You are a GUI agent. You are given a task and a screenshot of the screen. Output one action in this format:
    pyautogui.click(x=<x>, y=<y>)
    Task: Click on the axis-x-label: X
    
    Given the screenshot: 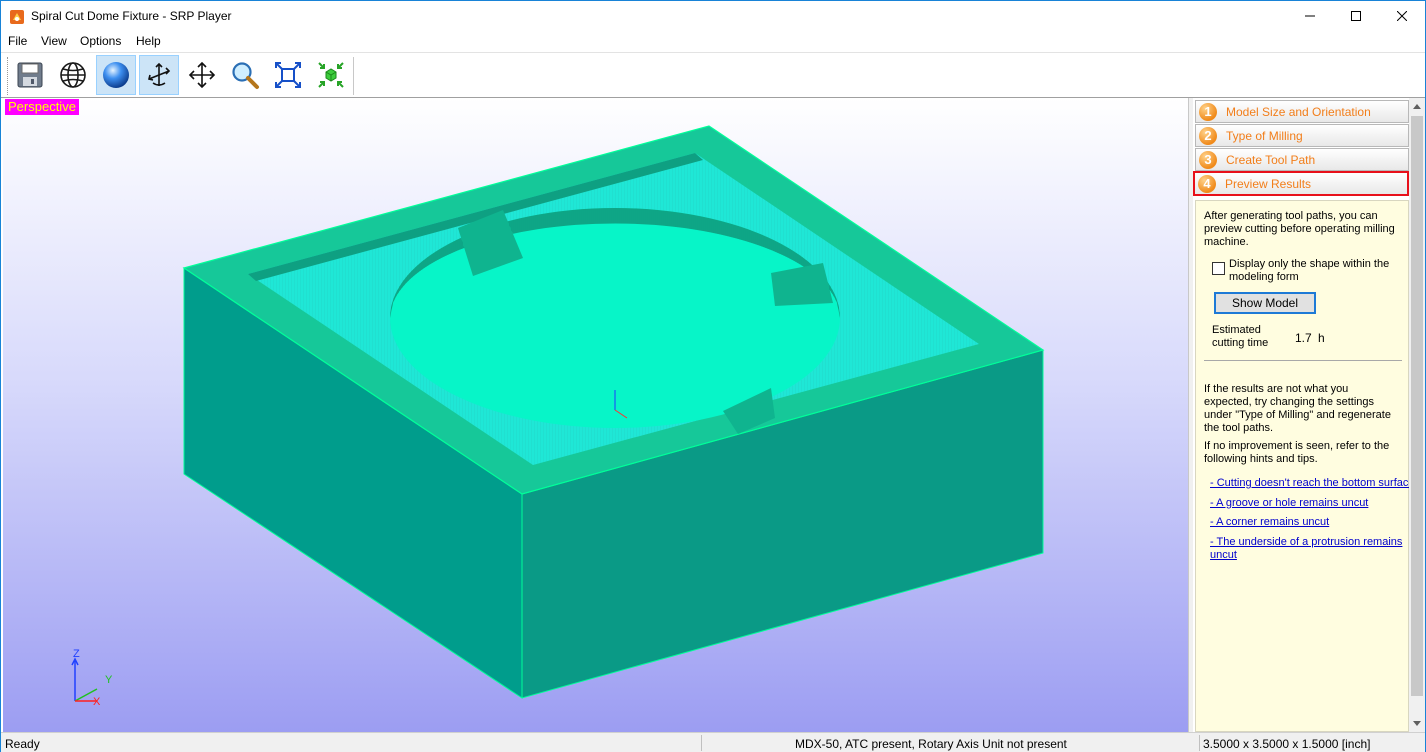 What is the action you would take?
    pyautogui.click(x=97, y=702)
    